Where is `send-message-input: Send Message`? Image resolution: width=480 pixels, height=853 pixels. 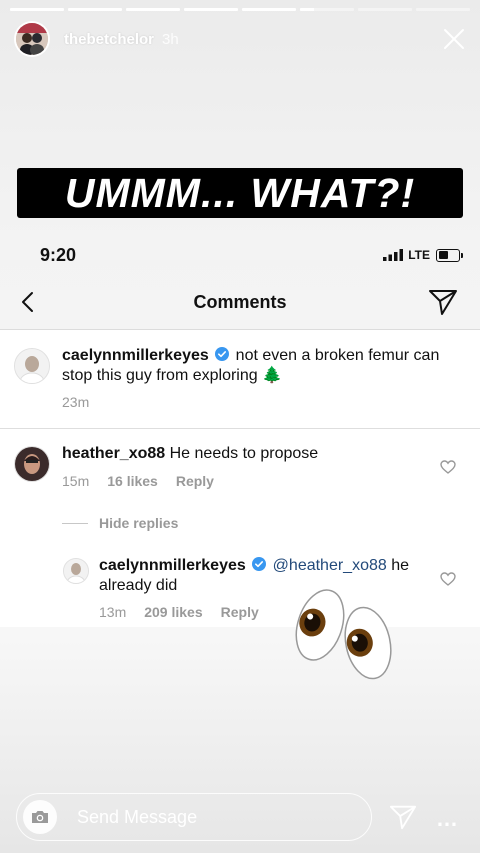 send-message-input: Send Message is located at coordinates (194, 817).